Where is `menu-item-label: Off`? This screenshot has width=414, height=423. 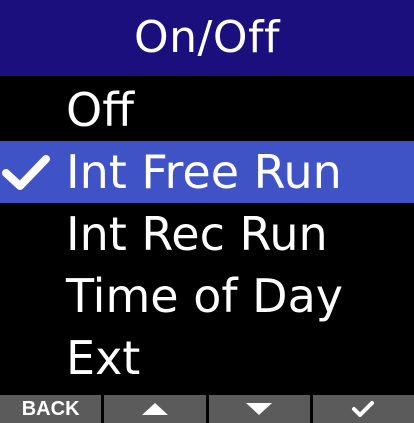 menu-item-label: Off is located at coordinates (100, 110).